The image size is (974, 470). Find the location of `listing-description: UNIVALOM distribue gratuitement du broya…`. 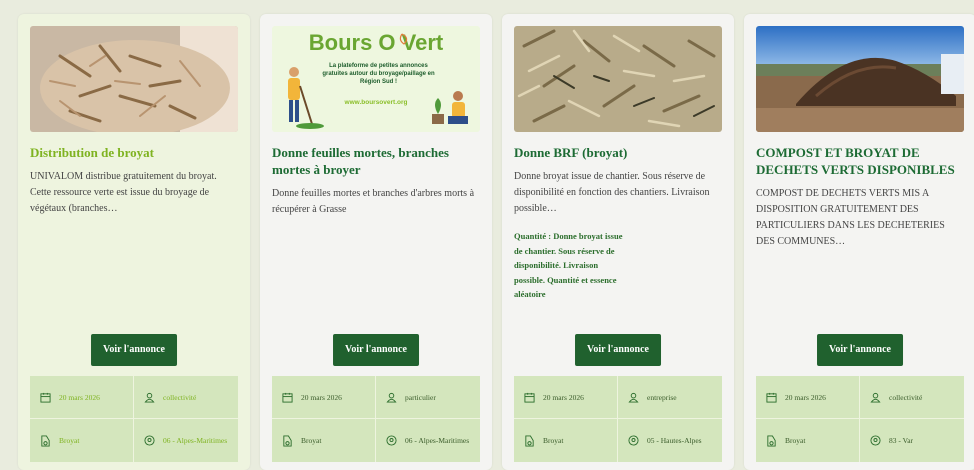

listing-description: UNIVALOM distribue gratuitement du broya… is located at coordinates (123, 192).